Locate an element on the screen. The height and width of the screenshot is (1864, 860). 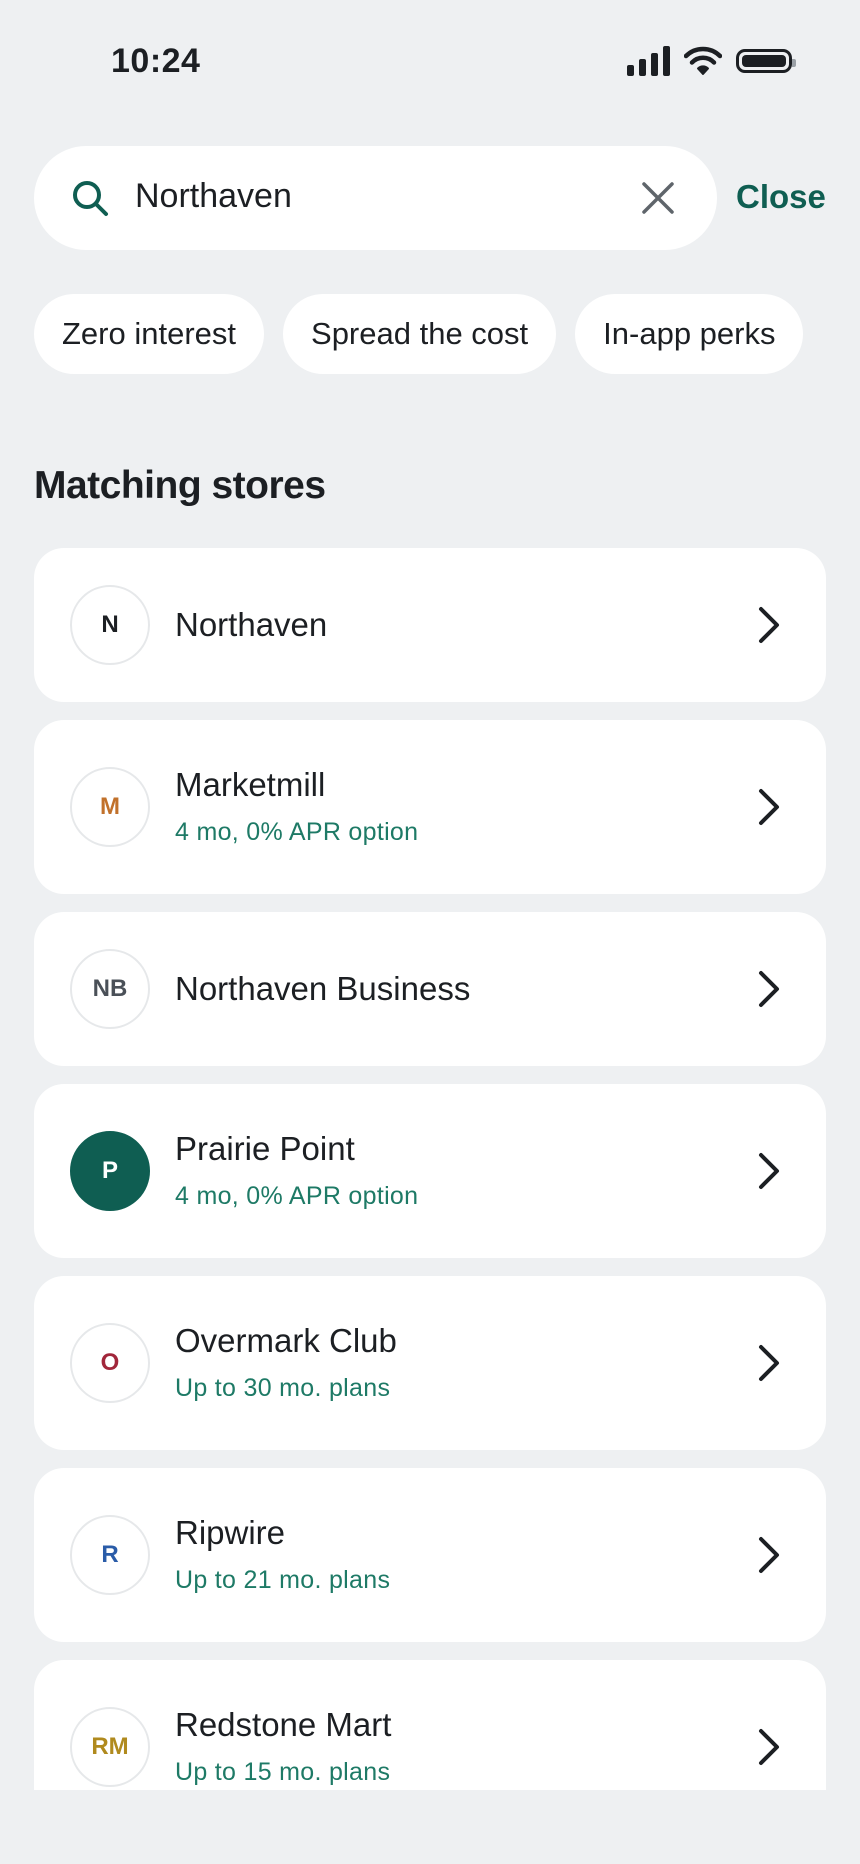
avatar: NB is located at coordinates (110, 989).